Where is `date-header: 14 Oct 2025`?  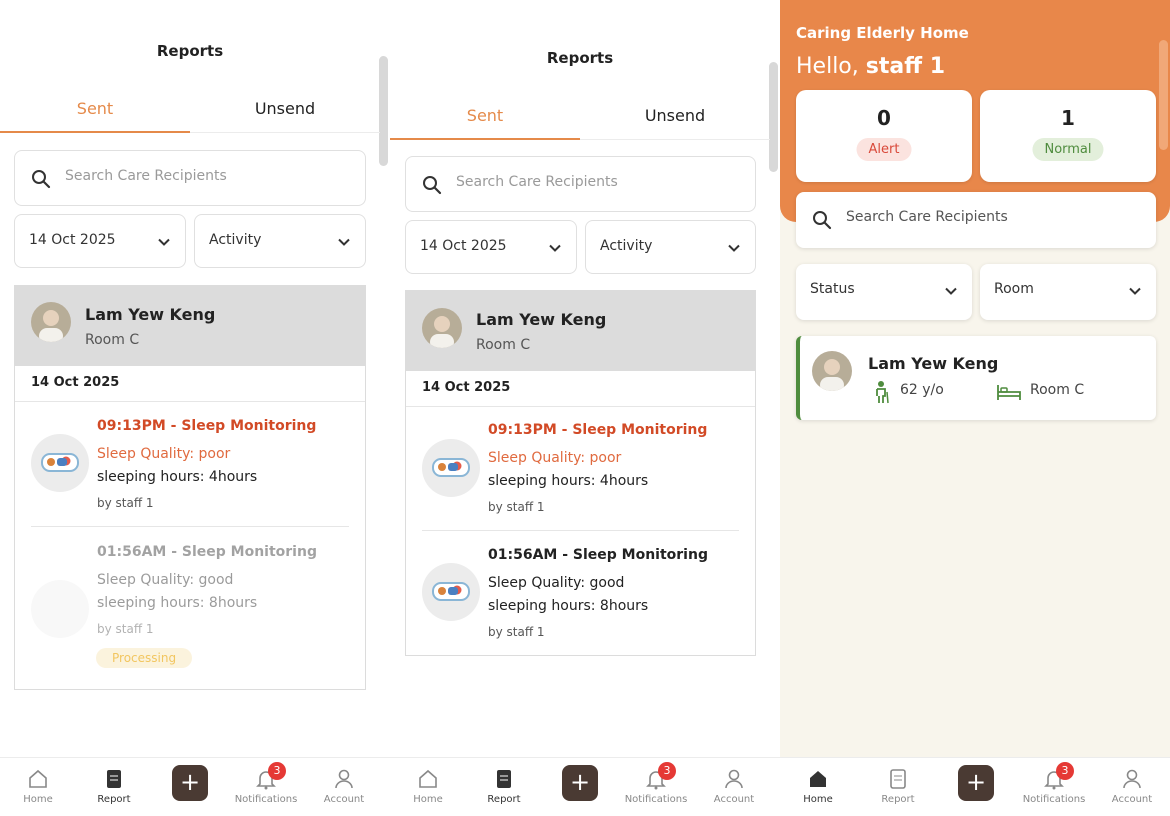
date-header: 14 Oct 2025 is located at coordinates (190, 384).